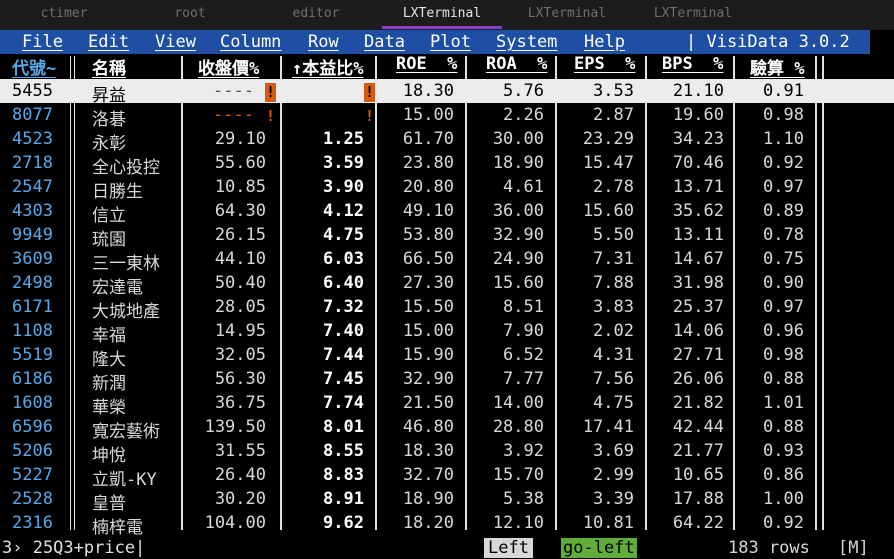 The image size is (894, 559). I want to click on menu-data: Data, so click(384, 42).